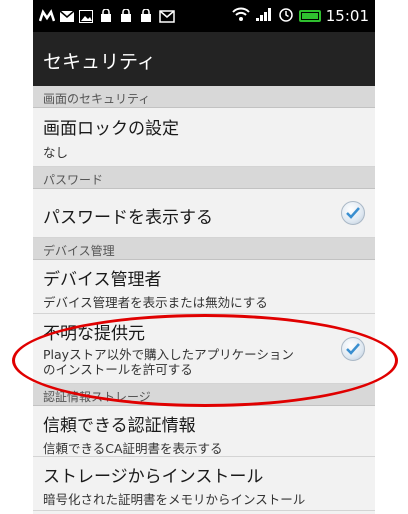 The width and height of the screenshot is (408, 514). What do you see at coordinates (133, 448) in the screenshot?
I see `item-summary: 信頼できるCA証明書を表示する` at bounding box center [133, 448].